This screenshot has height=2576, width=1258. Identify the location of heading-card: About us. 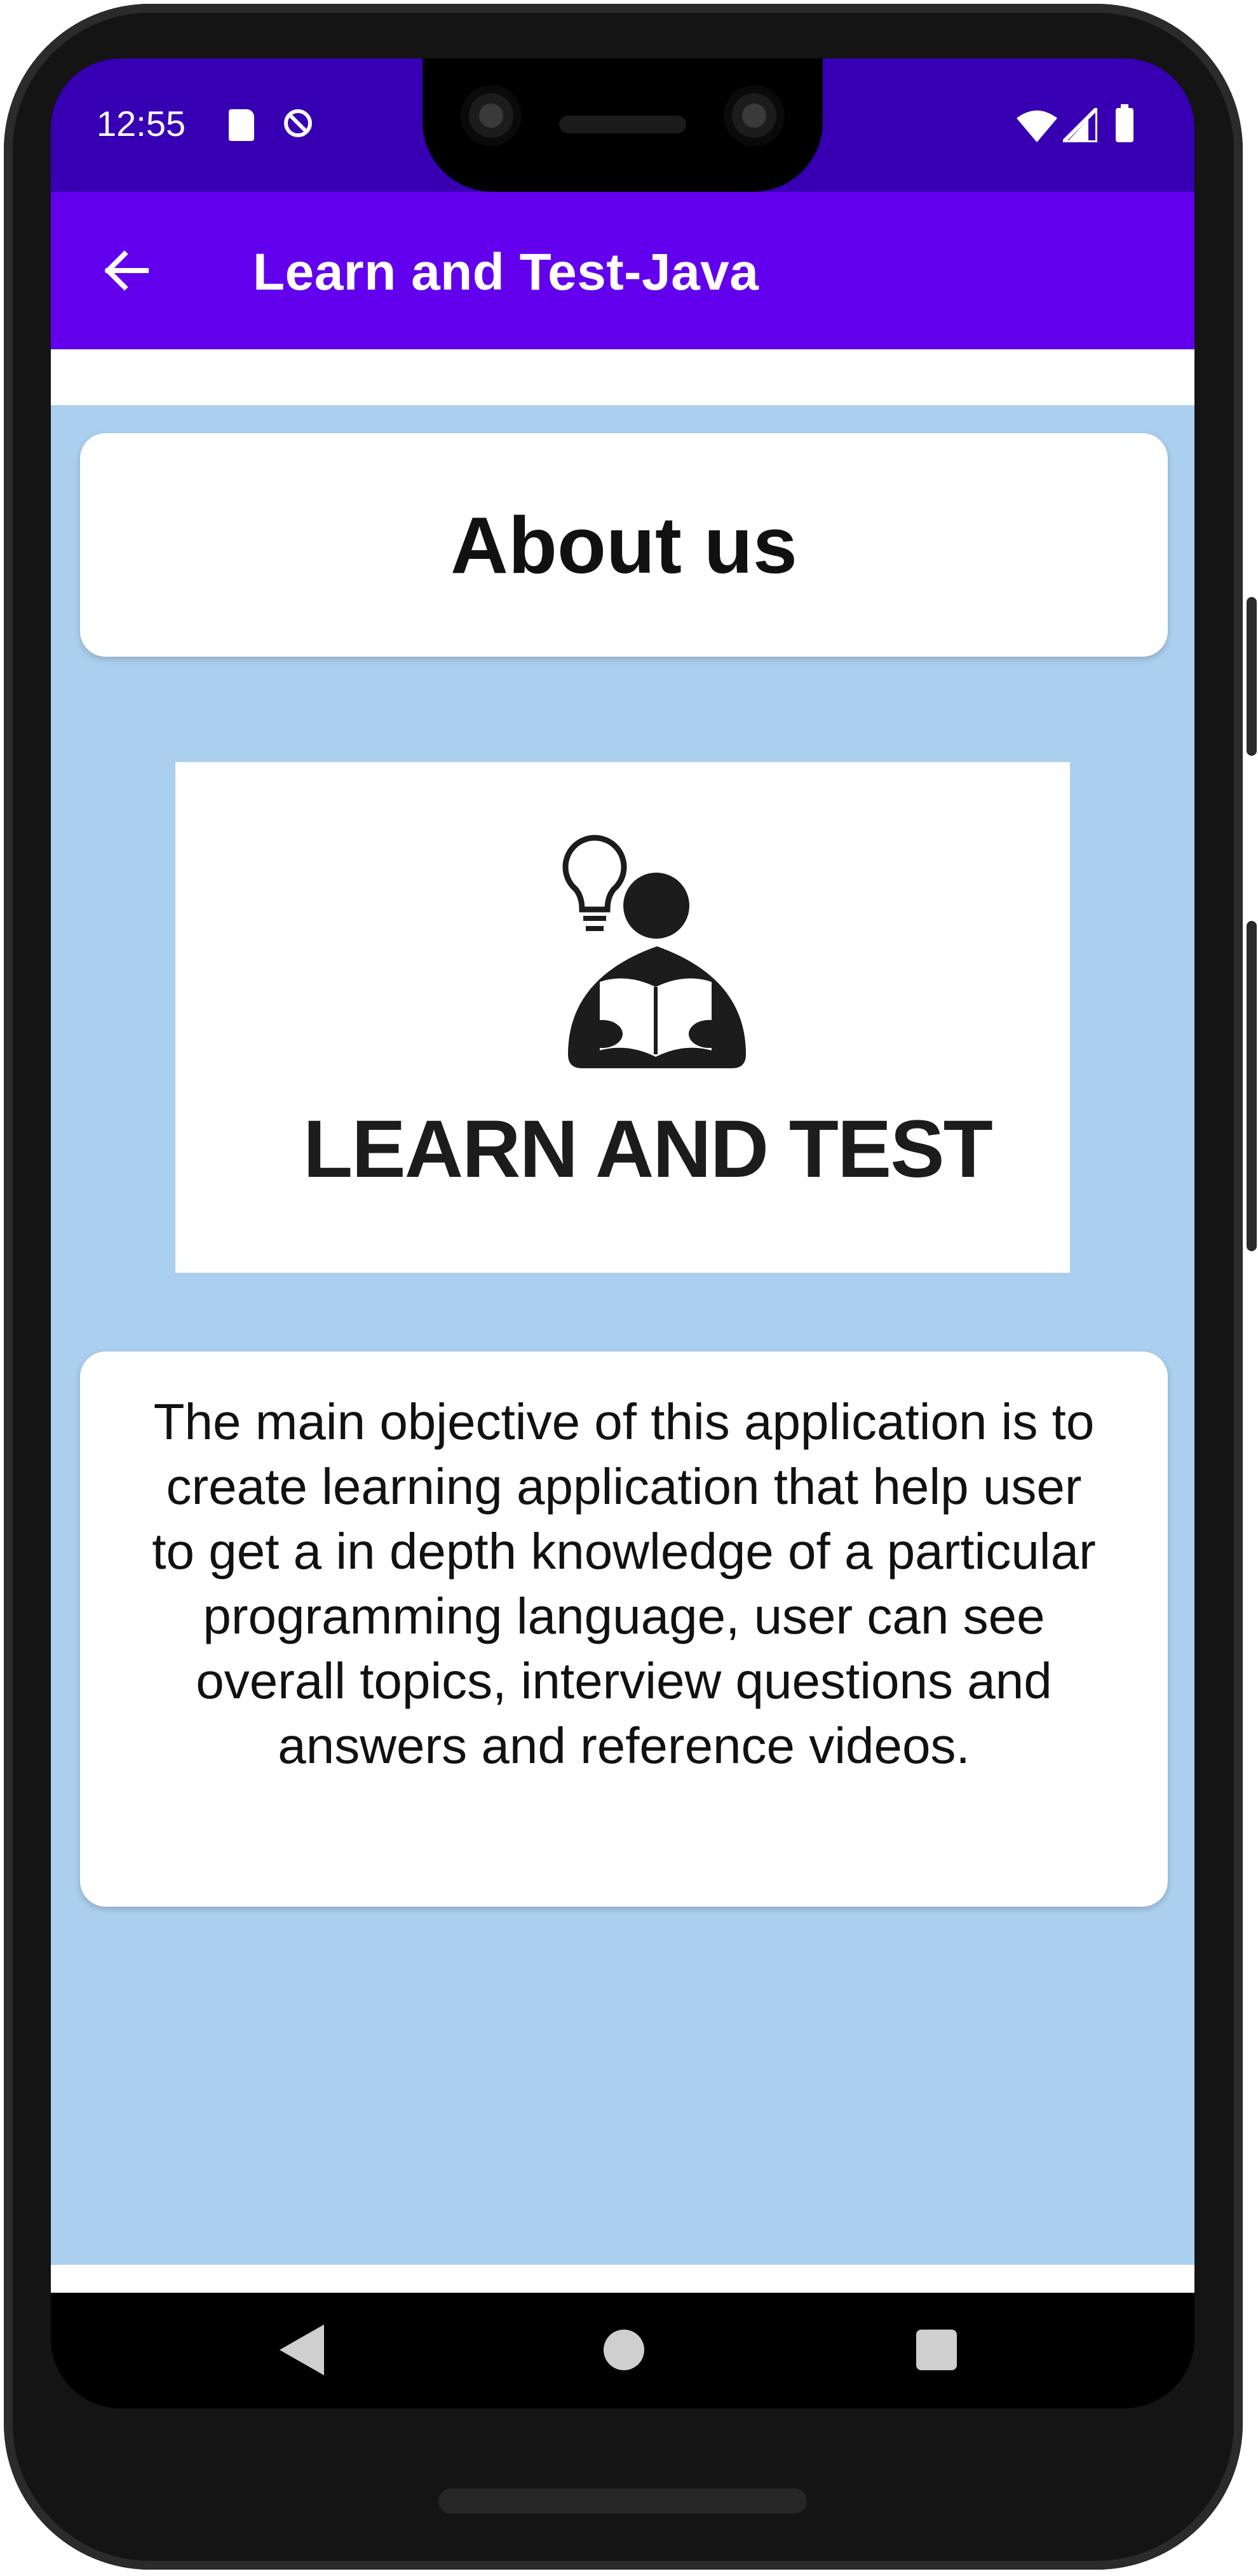
(624, 545).